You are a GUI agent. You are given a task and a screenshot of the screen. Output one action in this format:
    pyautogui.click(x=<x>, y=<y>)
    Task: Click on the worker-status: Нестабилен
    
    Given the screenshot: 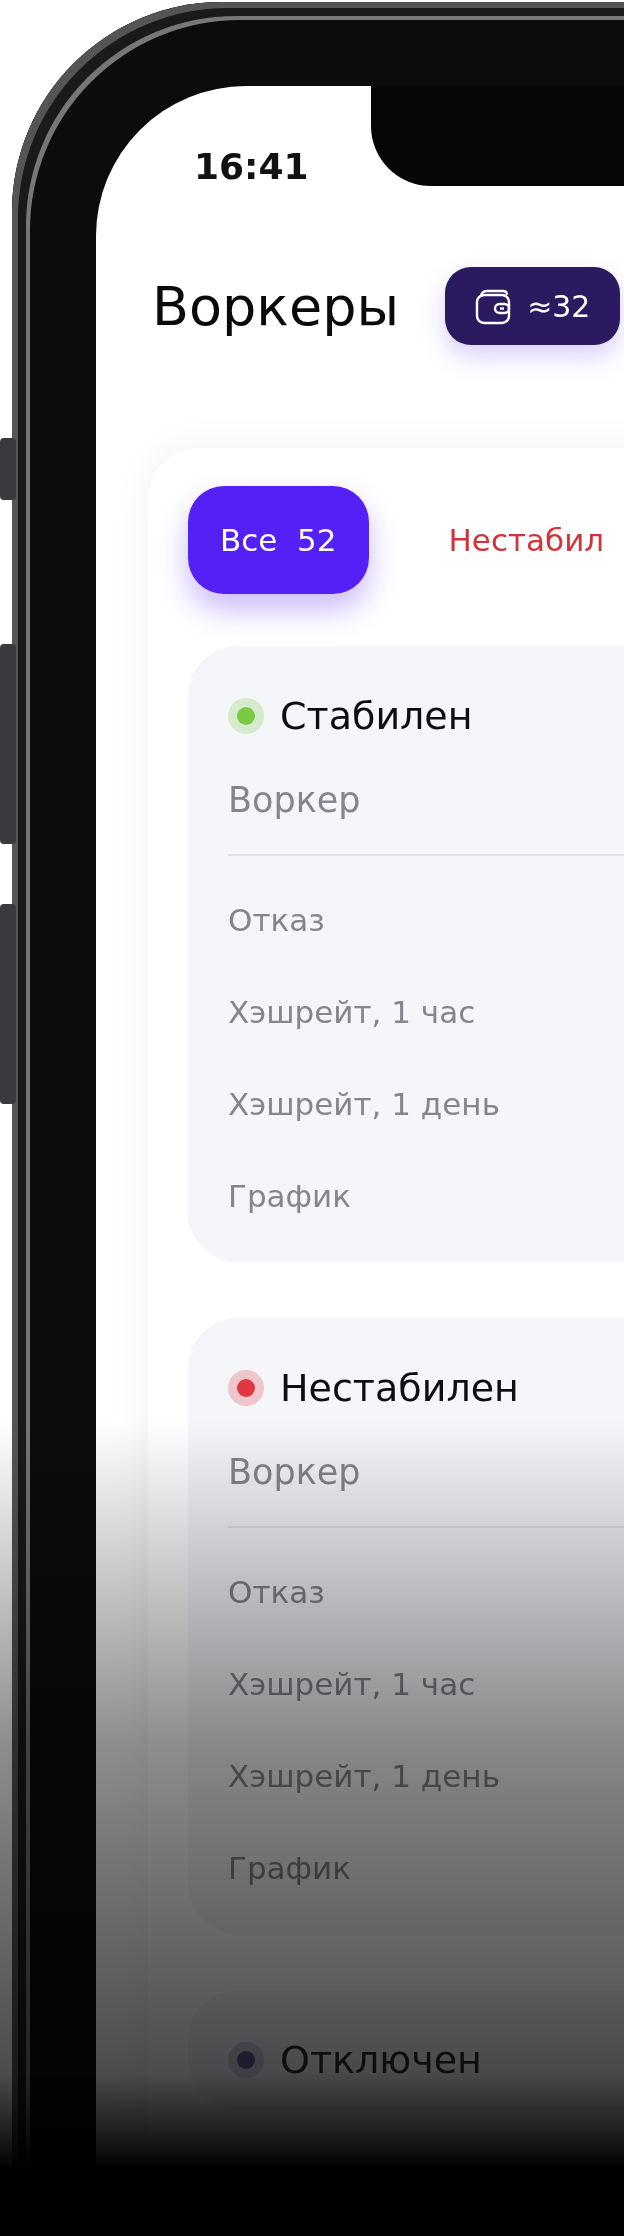 What is the action you would take?
    pyautogui.click(x=399, y=1388)
    